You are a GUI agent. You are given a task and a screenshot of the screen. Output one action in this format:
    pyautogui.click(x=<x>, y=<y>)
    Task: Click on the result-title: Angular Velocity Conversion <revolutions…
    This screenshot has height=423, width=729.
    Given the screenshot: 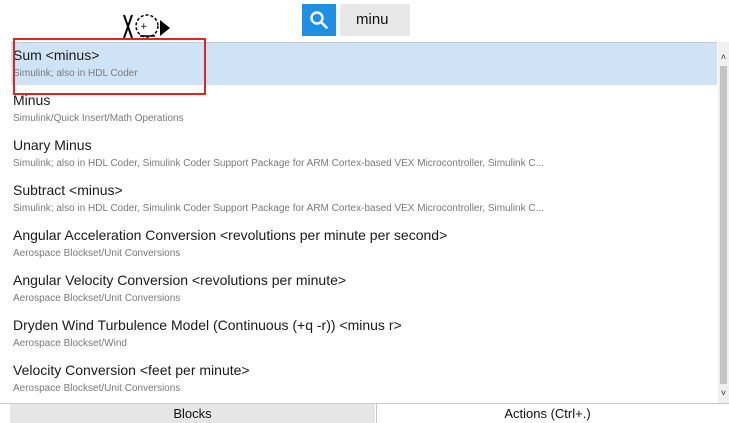 What is the action you would take?
    pyautogui.click(x=180, y=280)
    